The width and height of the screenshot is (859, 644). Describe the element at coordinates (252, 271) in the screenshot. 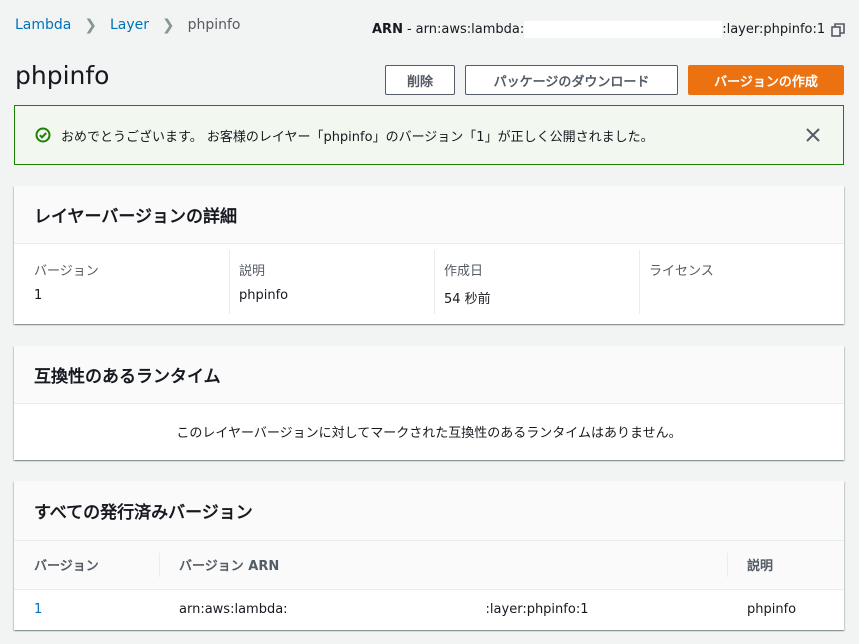

I see `detail-label: 説明` at that location.